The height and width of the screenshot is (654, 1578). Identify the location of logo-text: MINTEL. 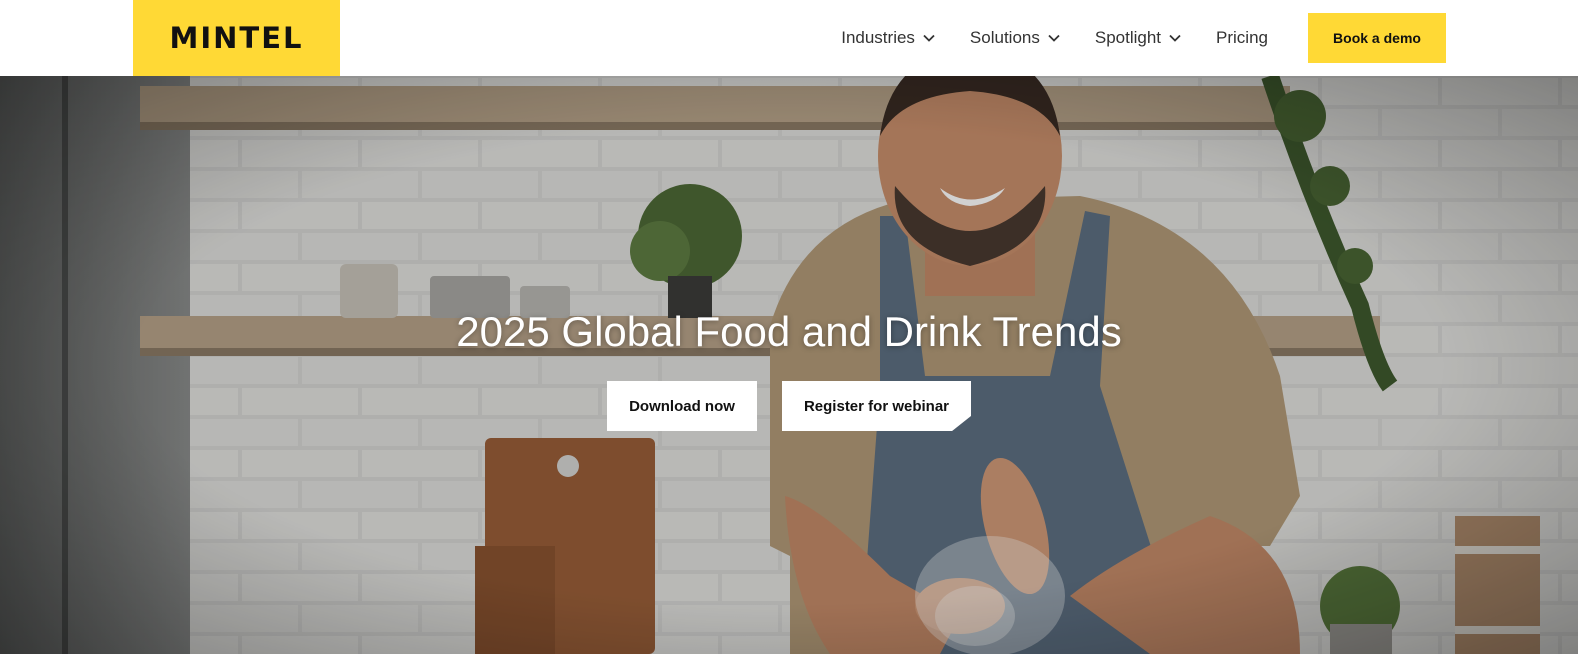
(236, 37).